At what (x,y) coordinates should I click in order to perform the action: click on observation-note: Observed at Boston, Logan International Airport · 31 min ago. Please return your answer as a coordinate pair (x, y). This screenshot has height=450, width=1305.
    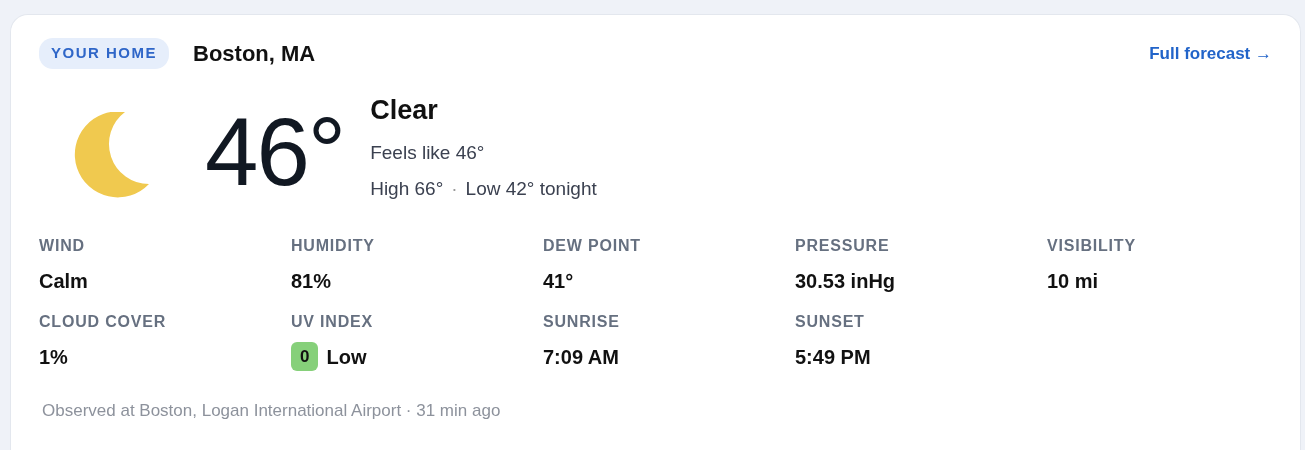
    Looking at the image, I should click on (272, 410).